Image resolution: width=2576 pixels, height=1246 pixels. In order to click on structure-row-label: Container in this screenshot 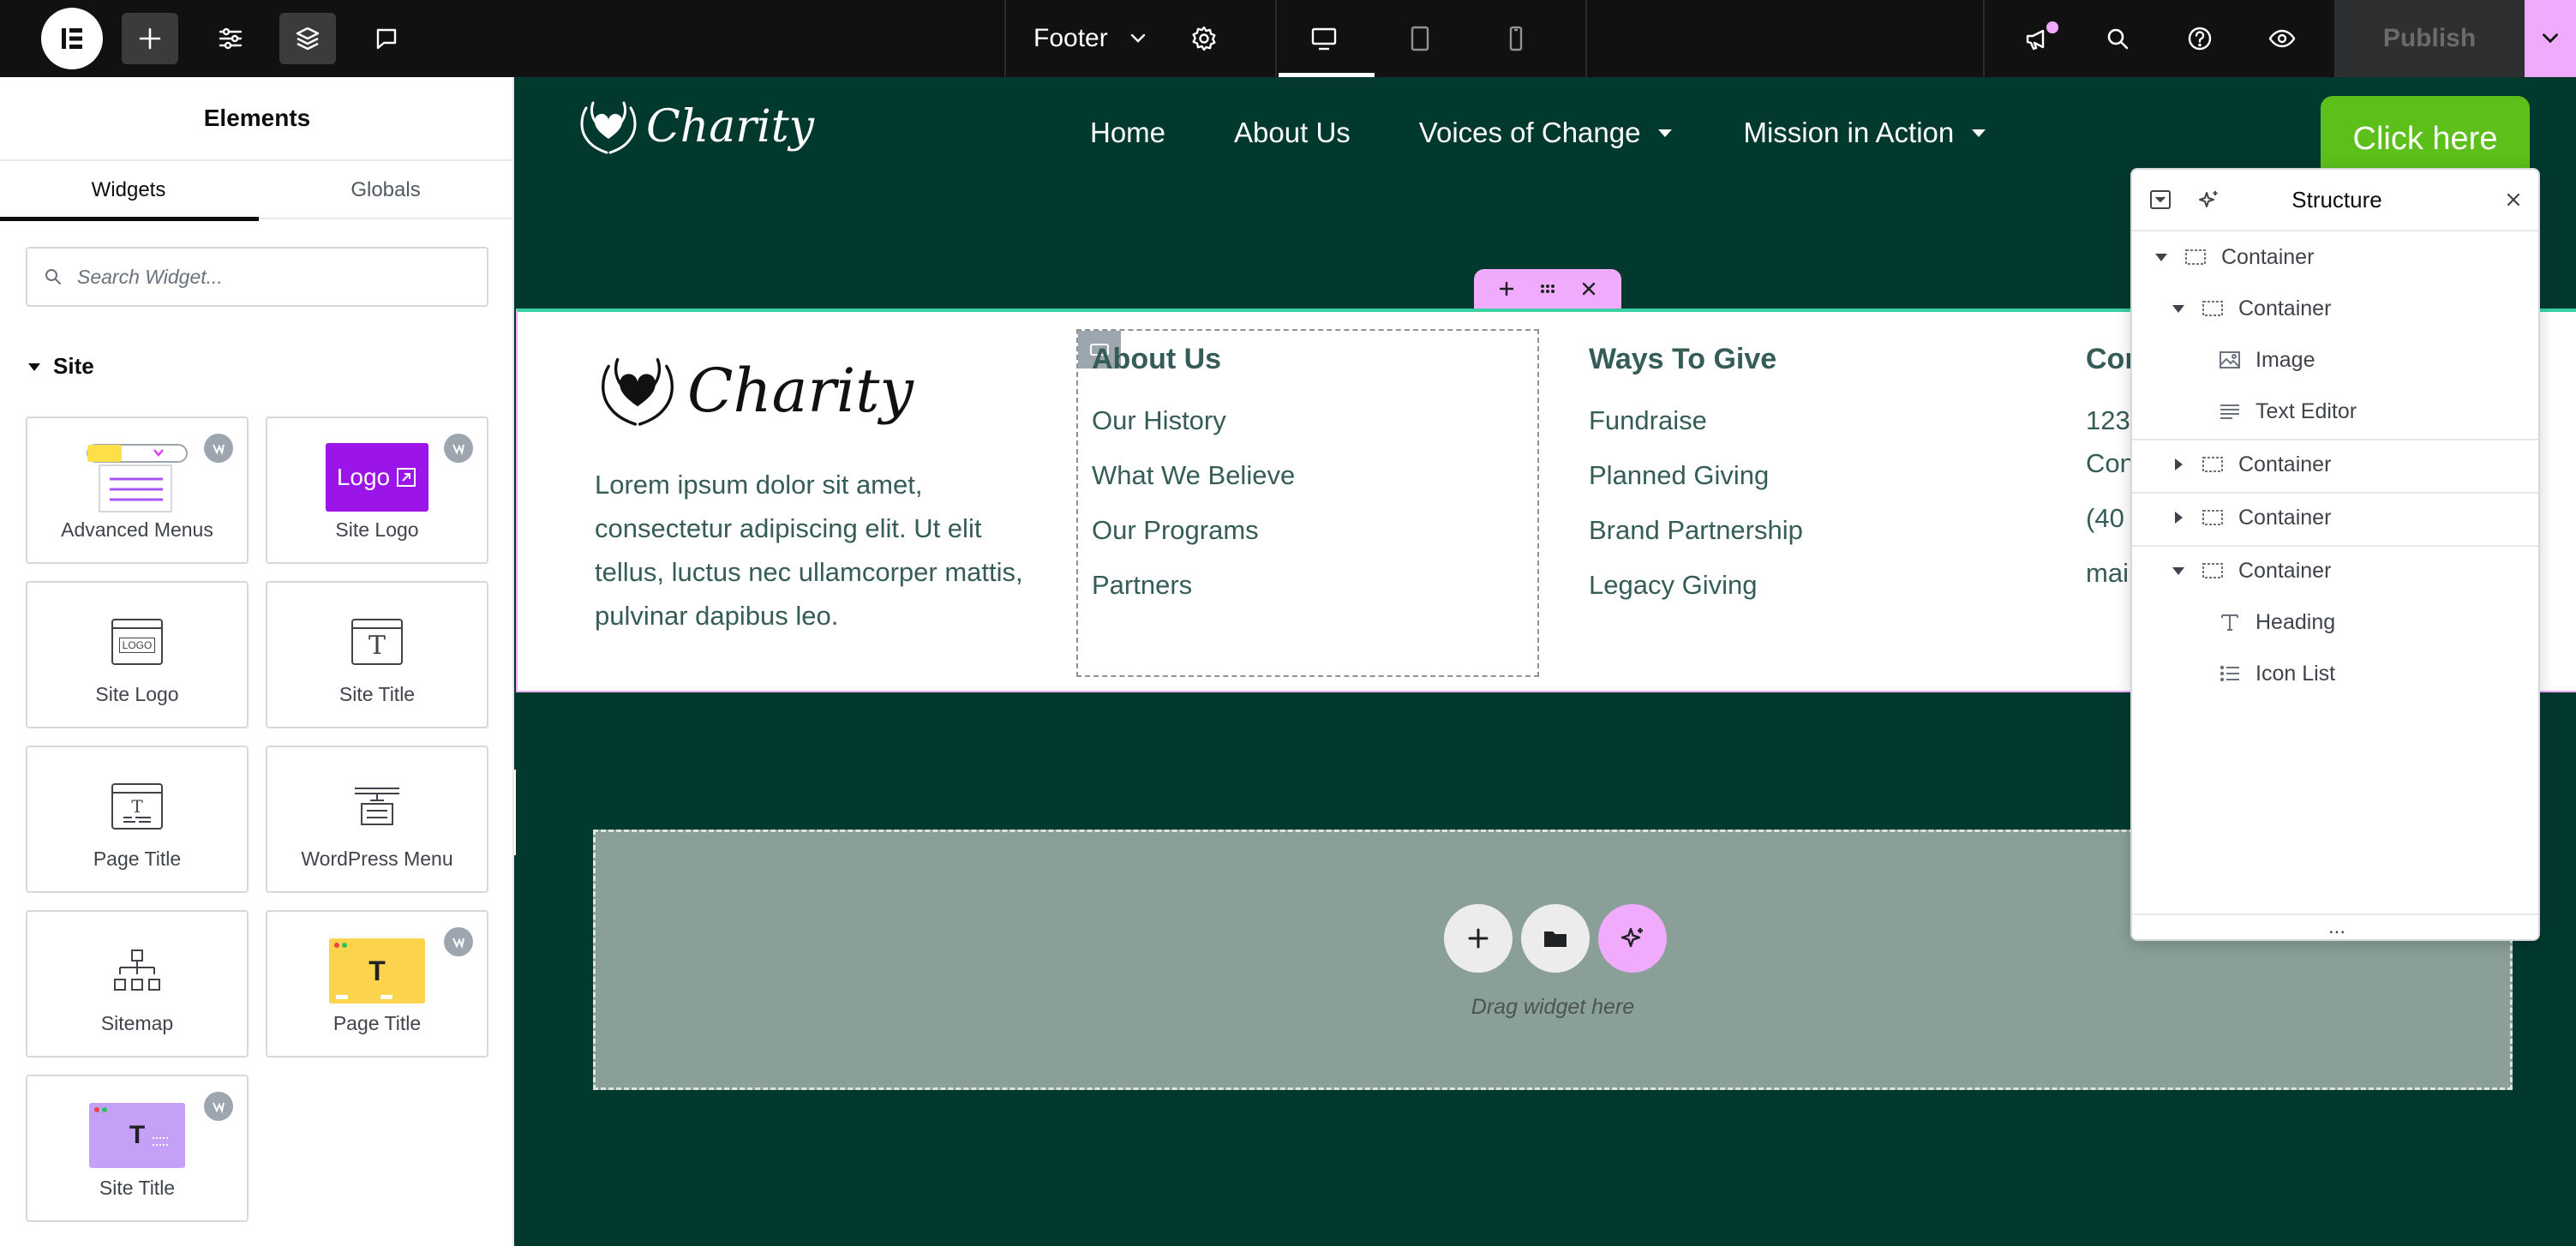, I will do `click(2285, 517)`.